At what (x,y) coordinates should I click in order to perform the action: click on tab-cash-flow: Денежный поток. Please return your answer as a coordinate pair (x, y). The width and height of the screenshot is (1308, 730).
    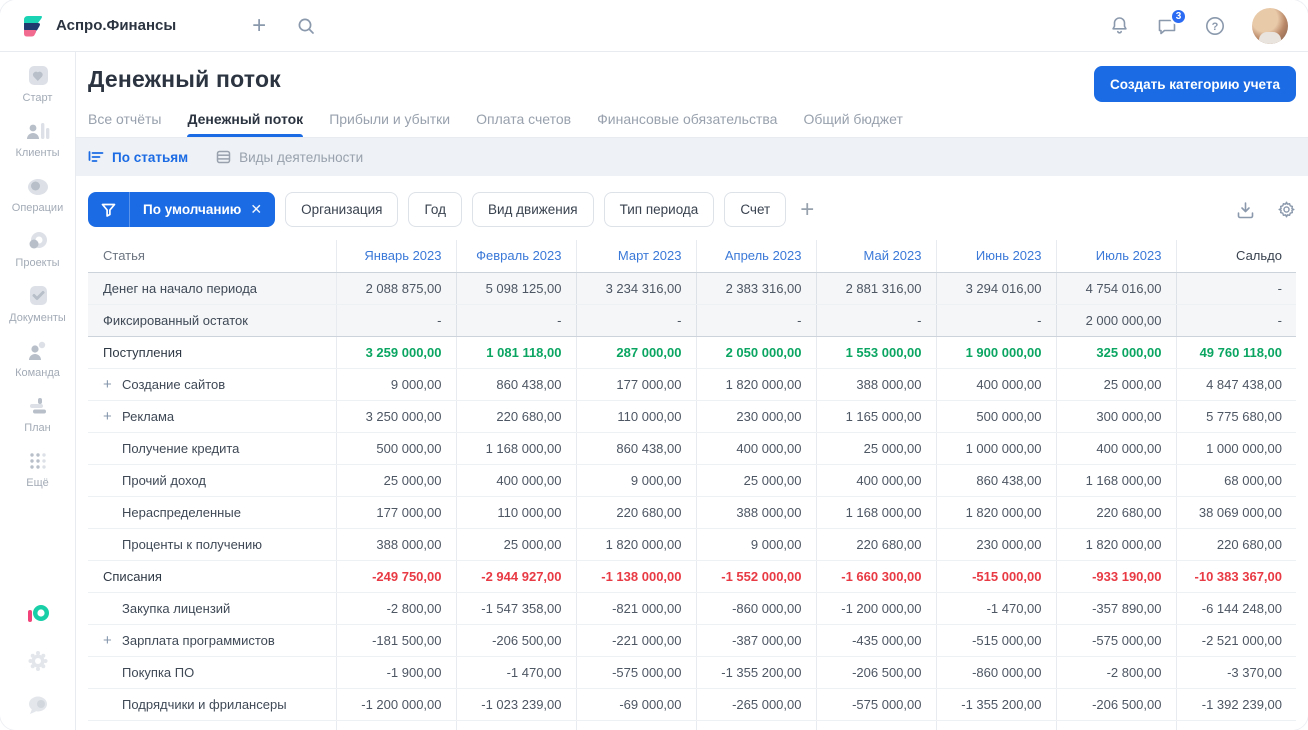
    Looking at the image, I should click on (245, 124).